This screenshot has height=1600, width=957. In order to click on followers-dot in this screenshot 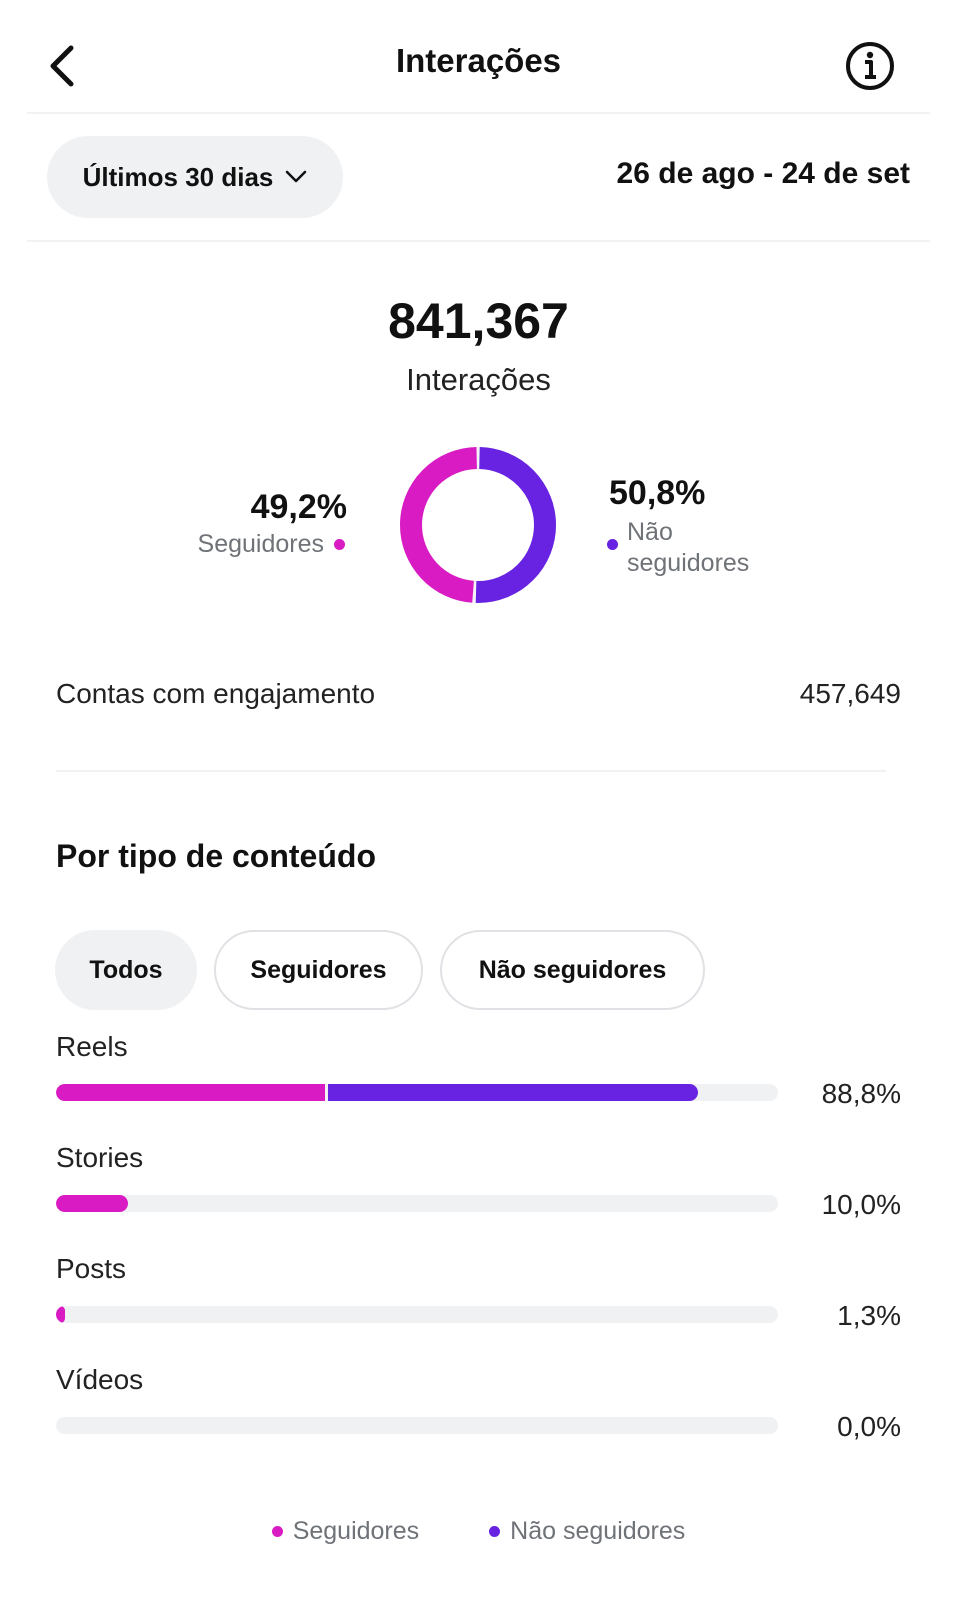, I will do `click(339, 544)`.